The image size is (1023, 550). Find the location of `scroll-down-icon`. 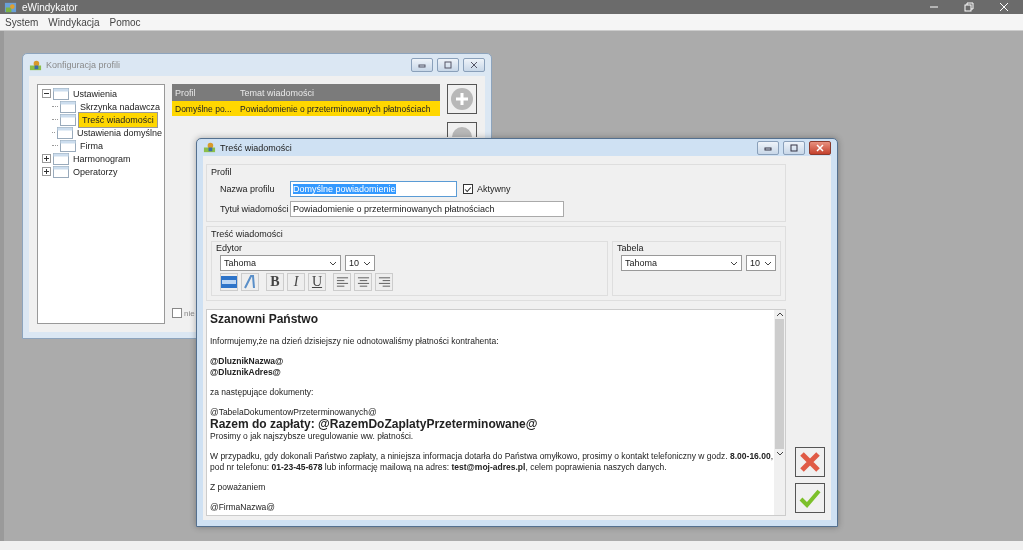

scroll-down-icon is located at coordinates (779, 453).